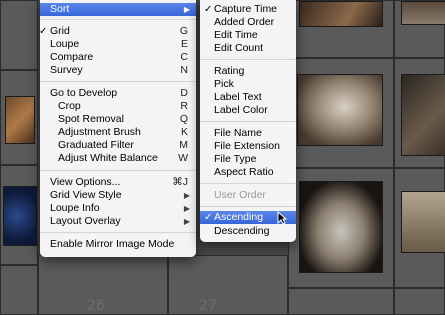 Image resolution: width=445 pixels, height=315 pixels. I want to click on menu-item-grid: ✓ Grid G, so click(117, 31).